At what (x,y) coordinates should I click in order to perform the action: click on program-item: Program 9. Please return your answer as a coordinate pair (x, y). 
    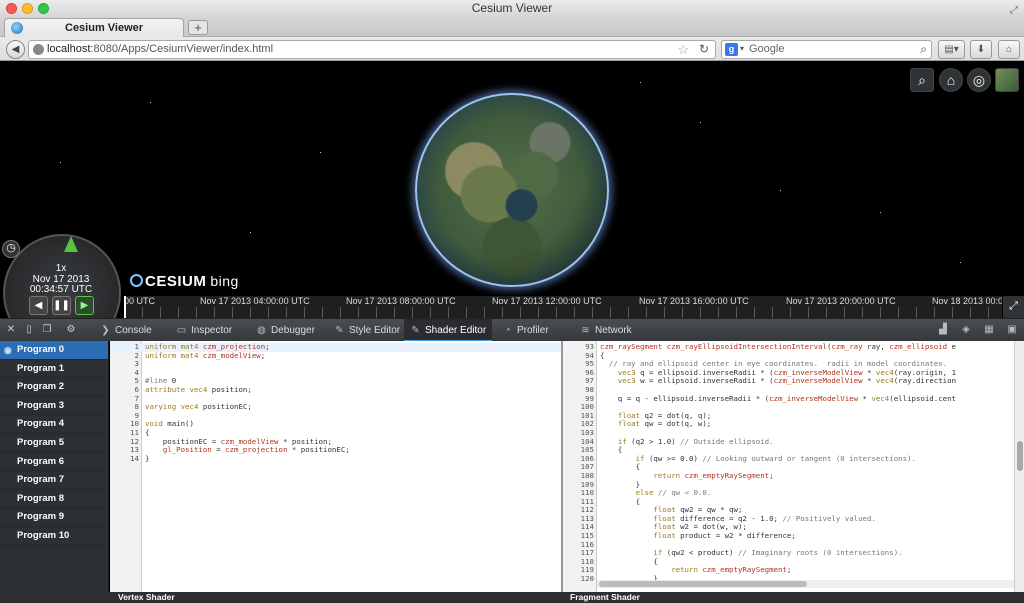
    Looking at the image, I should click on (54, 517).